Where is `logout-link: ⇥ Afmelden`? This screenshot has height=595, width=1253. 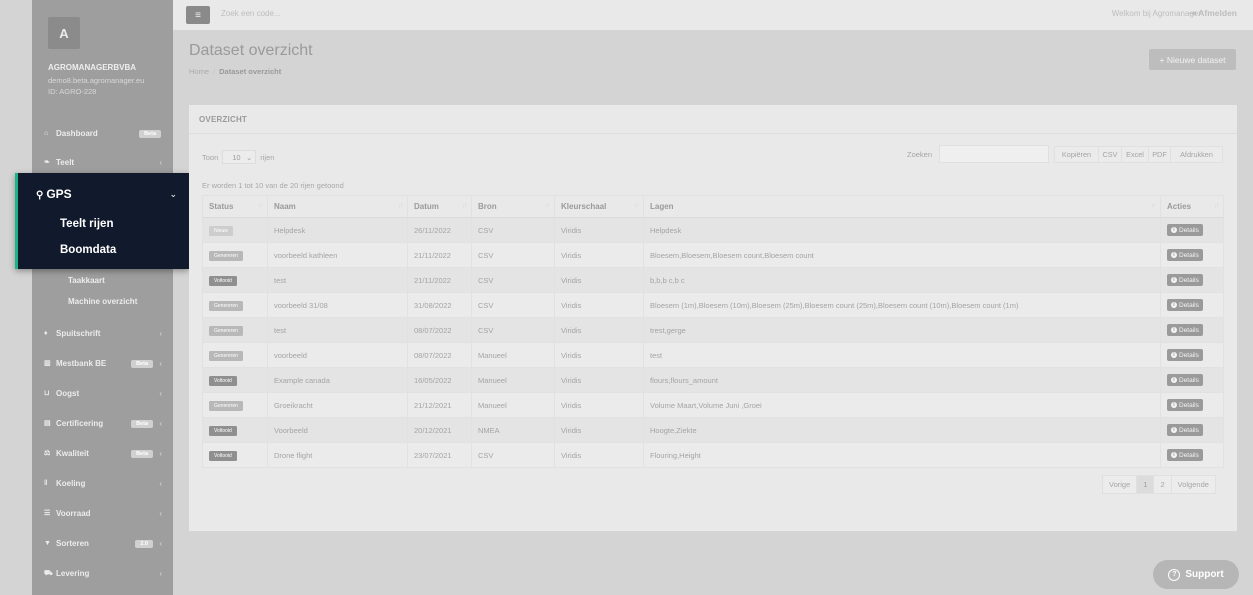
logout-link: ⇥ Afmelden is located at coordinates (1213, 13).